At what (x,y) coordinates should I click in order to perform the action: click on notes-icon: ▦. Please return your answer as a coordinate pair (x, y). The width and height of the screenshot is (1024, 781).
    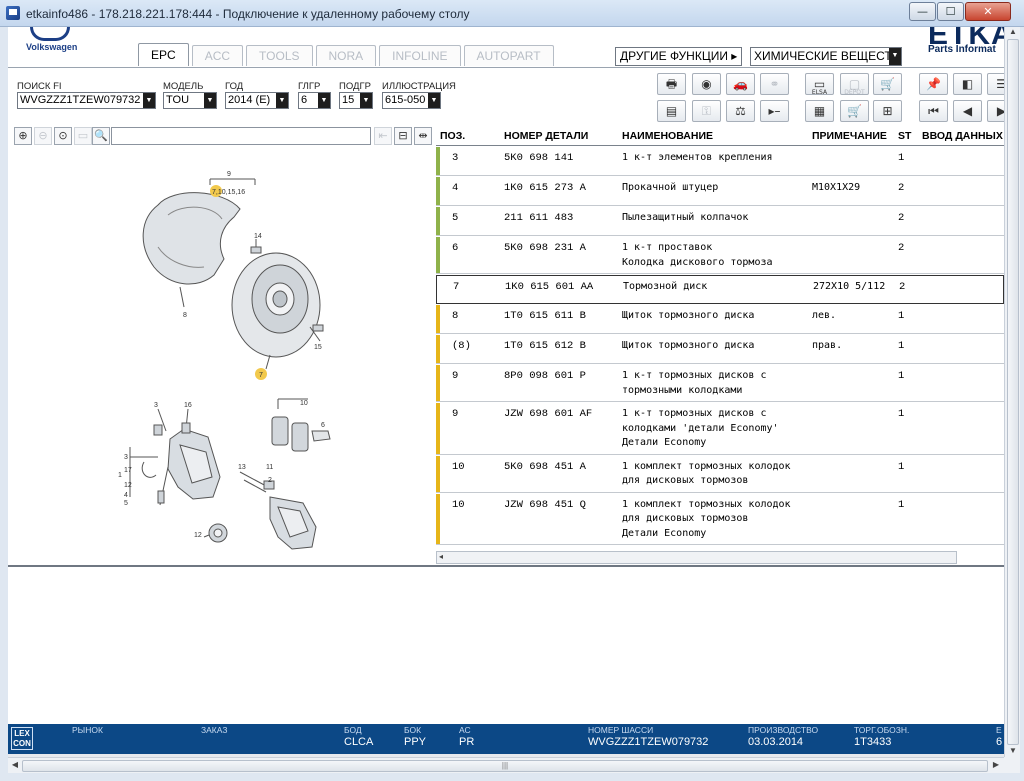
    Looking at the image, I should click on (819, 111).